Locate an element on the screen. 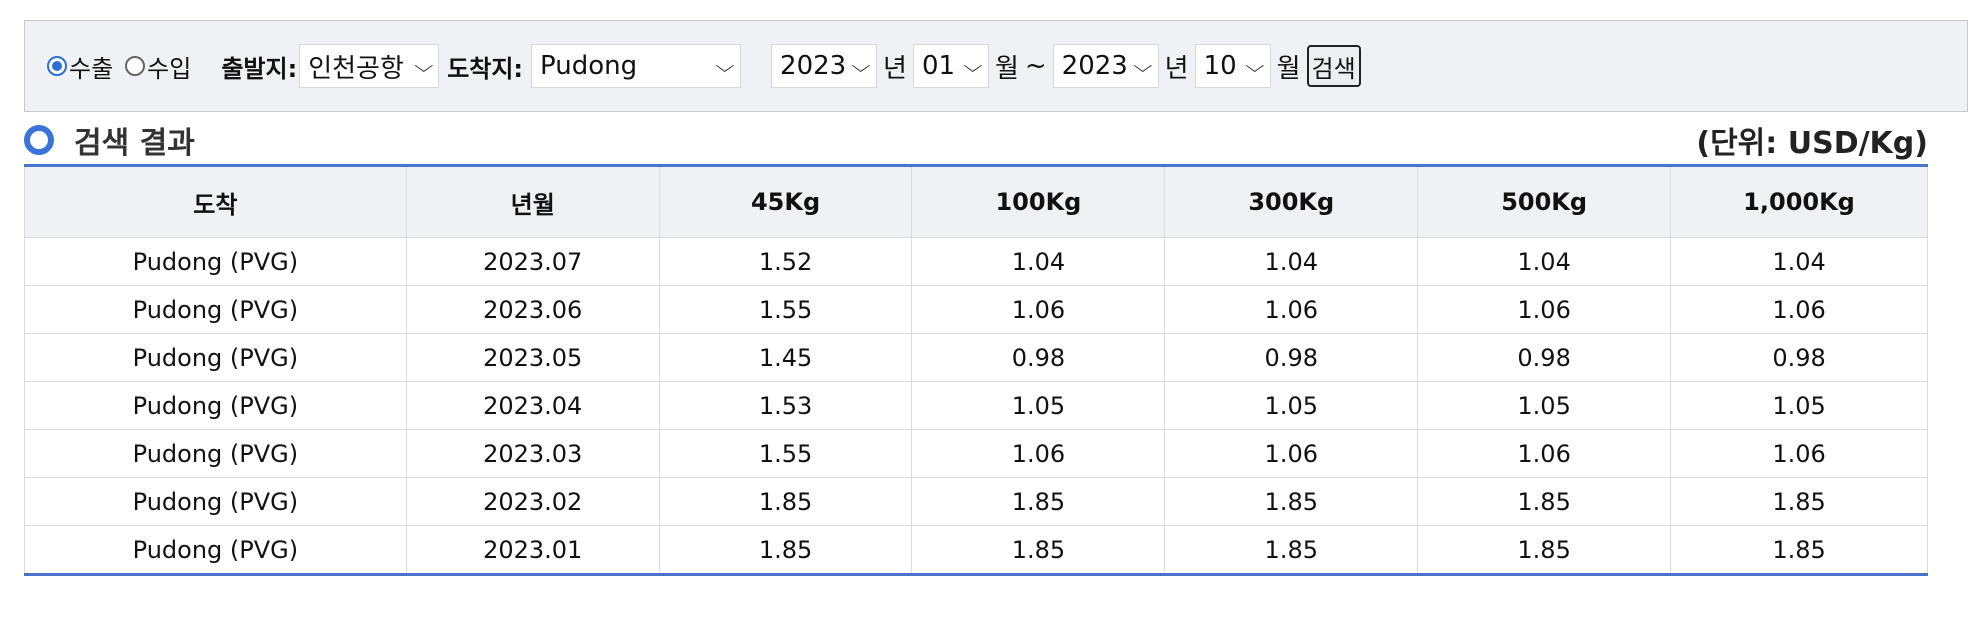  table-cell: 2023.03 is located at coordinates (532, 453).